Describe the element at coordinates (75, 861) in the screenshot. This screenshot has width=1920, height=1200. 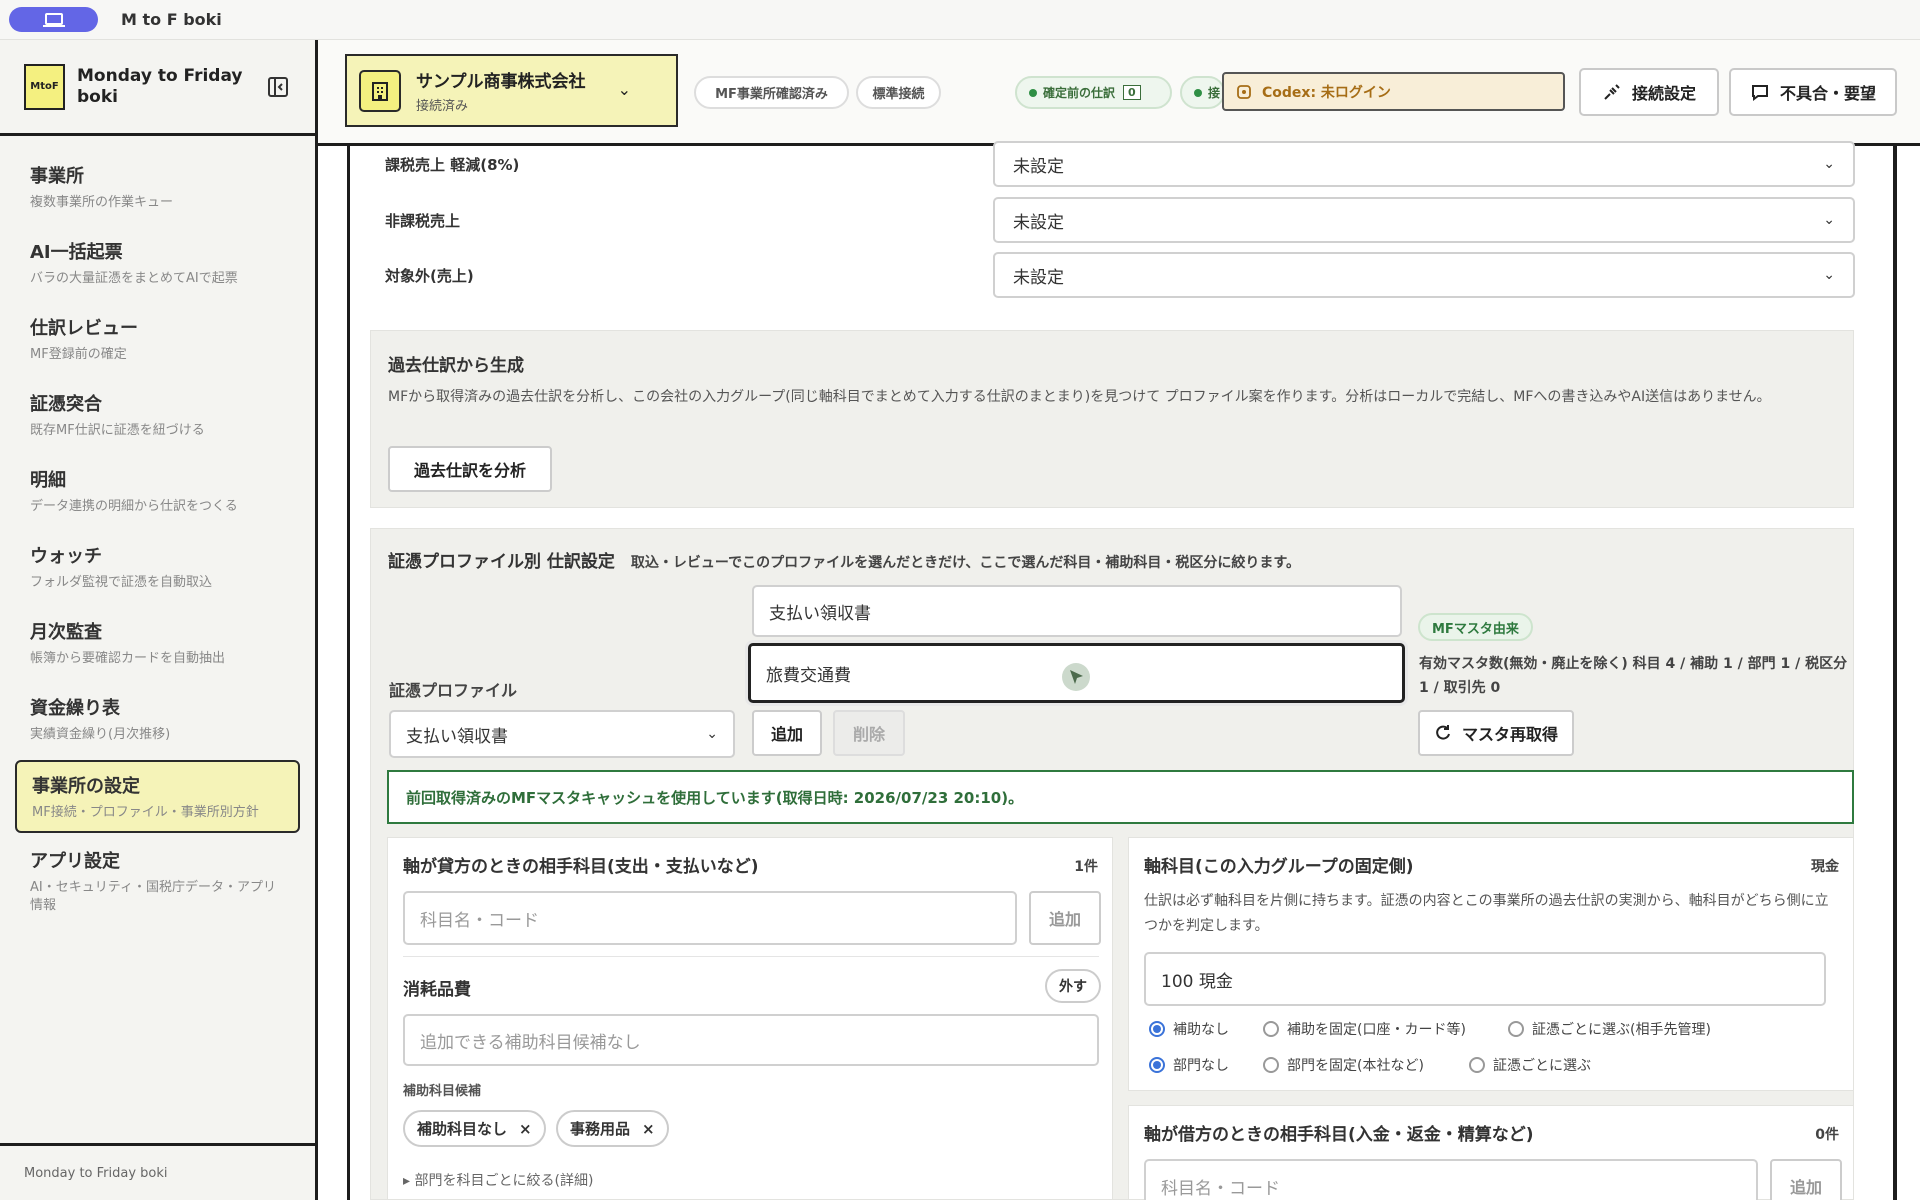
I see `sidebar-item-label: アプリ設定` at that location.